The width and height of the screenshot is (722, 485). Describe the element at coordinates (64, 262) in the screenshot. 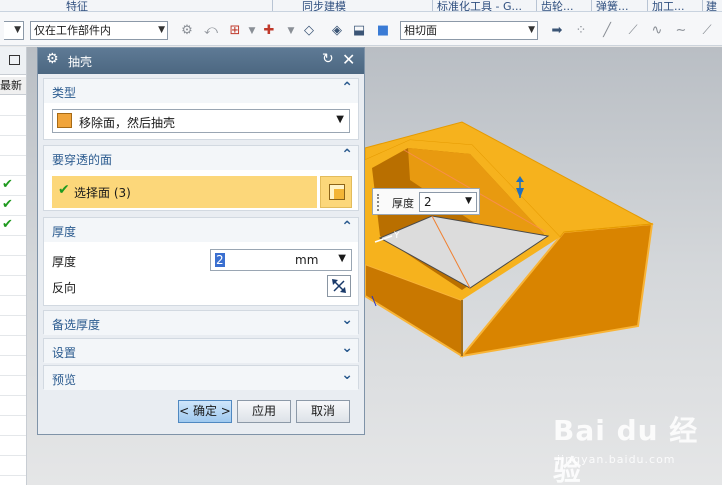

I see `thickness-field-label: 厚度` at that location.